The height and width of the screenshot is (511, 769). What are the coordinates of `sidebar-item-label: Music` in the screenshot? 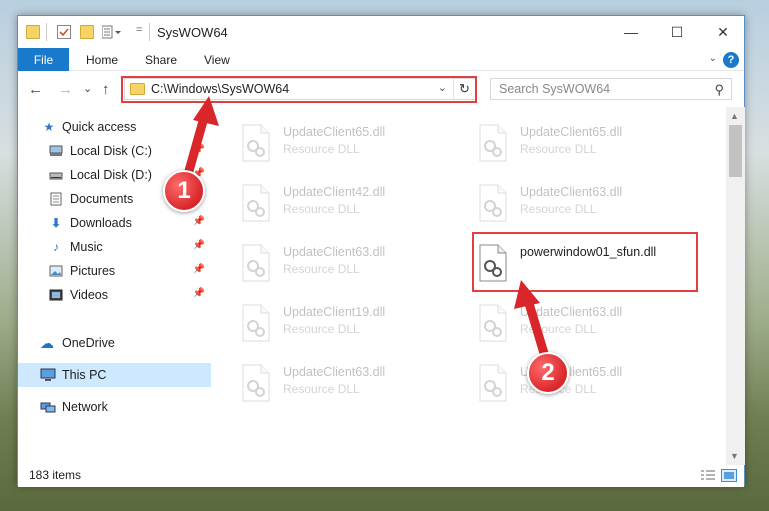 It's located at (86, 247).